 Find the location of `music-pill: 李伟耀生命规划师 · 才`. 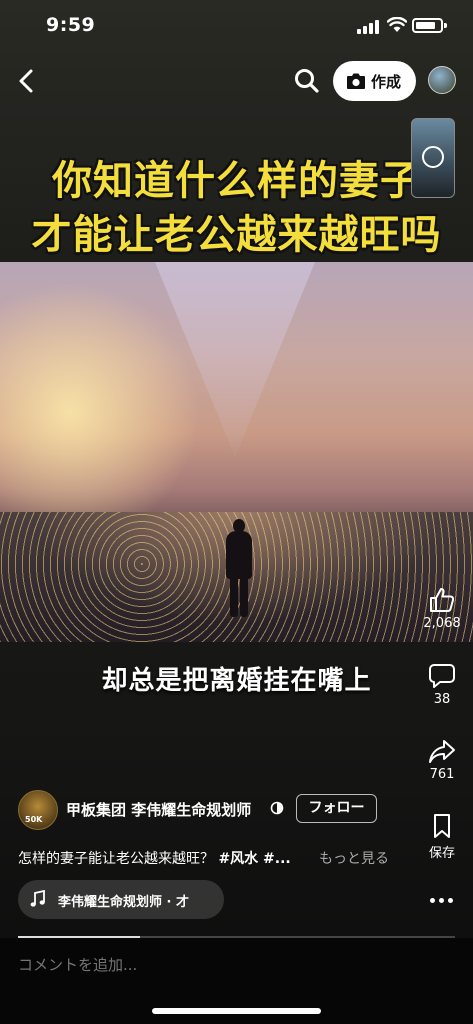

music-pill: 李伟耀生命规划师 · 才 is located at coordinates (121, 899).